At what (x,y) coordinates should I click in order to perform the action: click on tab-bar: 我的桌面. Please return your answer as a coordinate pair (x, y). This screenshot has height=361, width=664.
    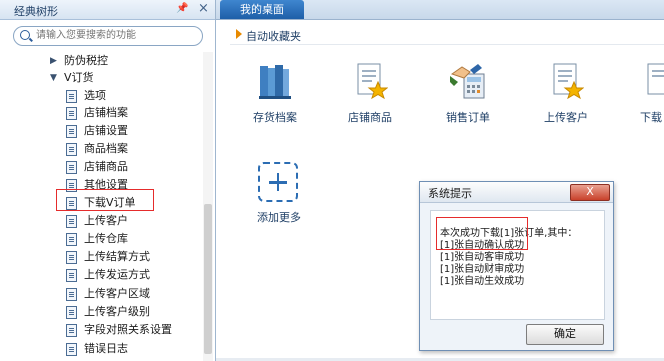
    Looking at the image, I should click on (440, 10).